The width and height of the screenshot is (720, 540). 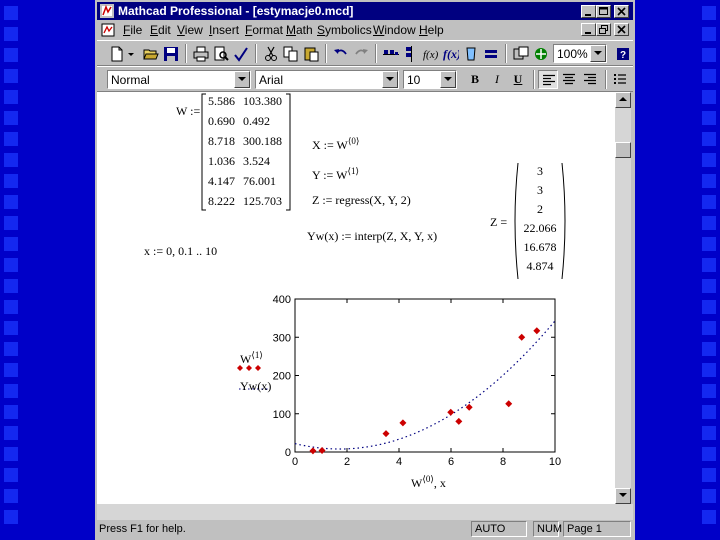 I want to click on scissors-icon, so click(x=271, y=53).